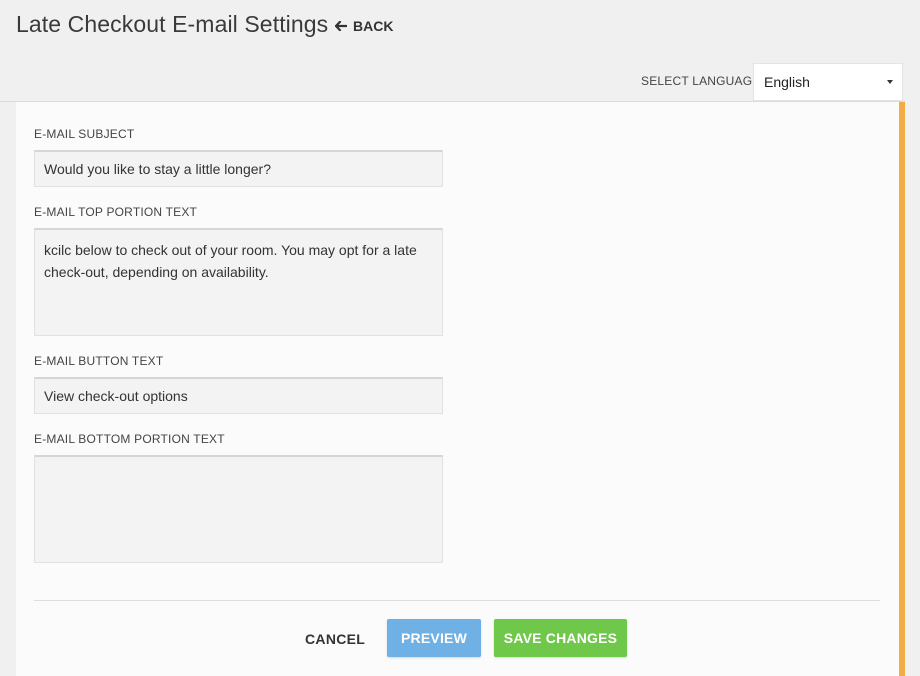 The height and width of the screenshot is (676, 920). I want to click on language-label: SELECT LANGUAGE, so click(701, 81).